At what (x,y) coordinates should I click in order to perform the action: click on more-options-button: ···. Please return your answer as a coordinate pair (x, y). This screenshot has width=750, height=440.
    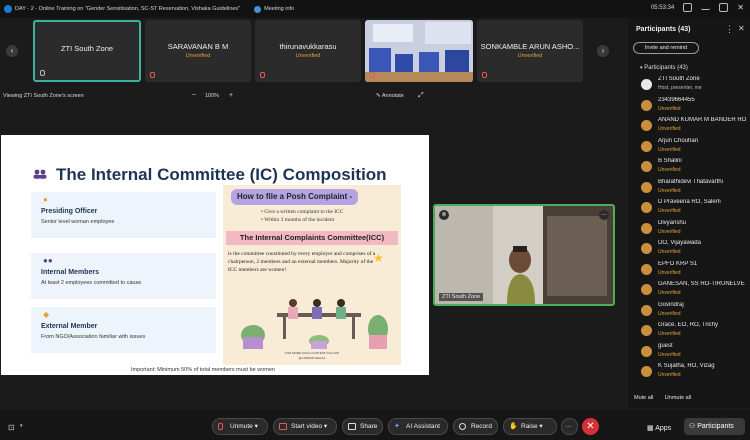
    Looking at the image, I should click on (569, 426).